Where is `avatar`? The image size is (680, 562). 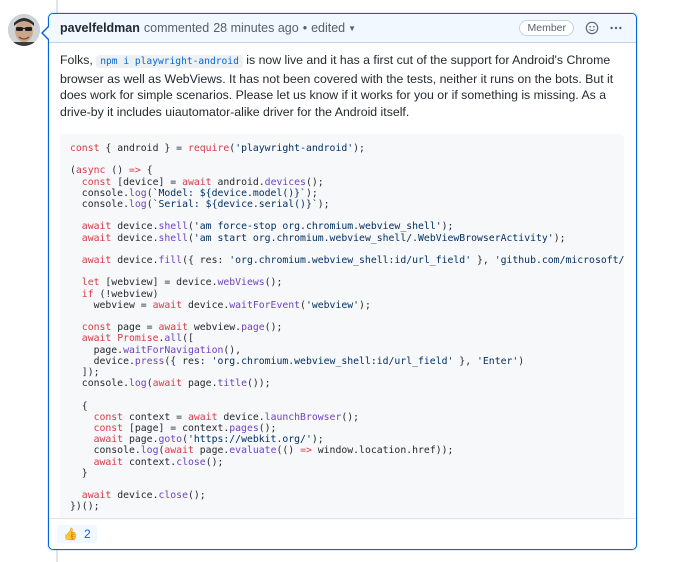
avatar is located at coordinates (24, 30).